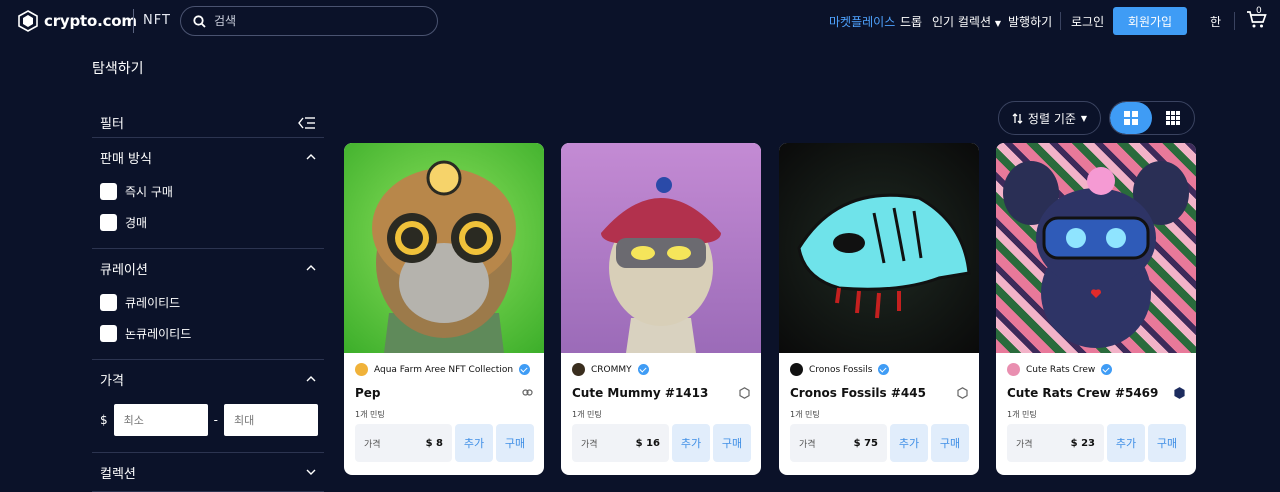 The height and width of the screenshot is (492, 1280). I want to click on logo-divider, so click(133, 21).